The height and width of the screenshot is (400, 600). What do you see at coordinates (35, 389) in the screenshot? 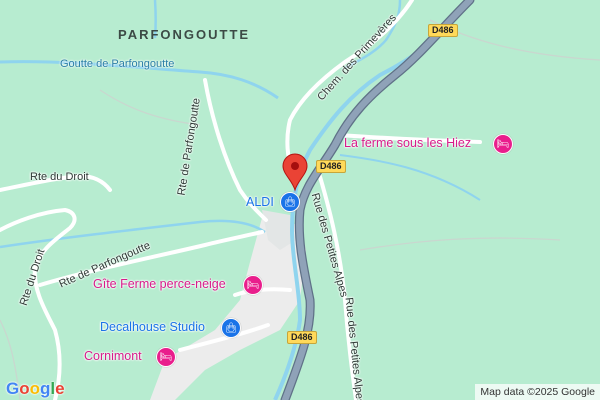
I see `google-logo: Google` at bounding box center [35, 389].